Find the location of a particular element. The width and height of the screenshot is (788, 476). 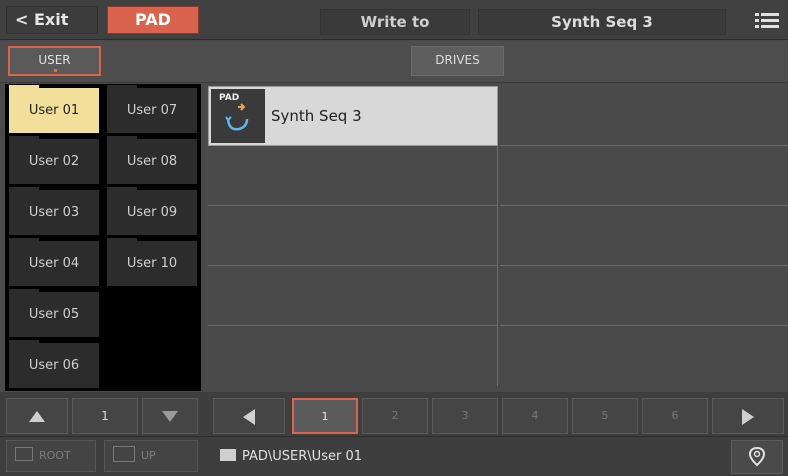

page-prev-button is located at coordinates (249, 416).